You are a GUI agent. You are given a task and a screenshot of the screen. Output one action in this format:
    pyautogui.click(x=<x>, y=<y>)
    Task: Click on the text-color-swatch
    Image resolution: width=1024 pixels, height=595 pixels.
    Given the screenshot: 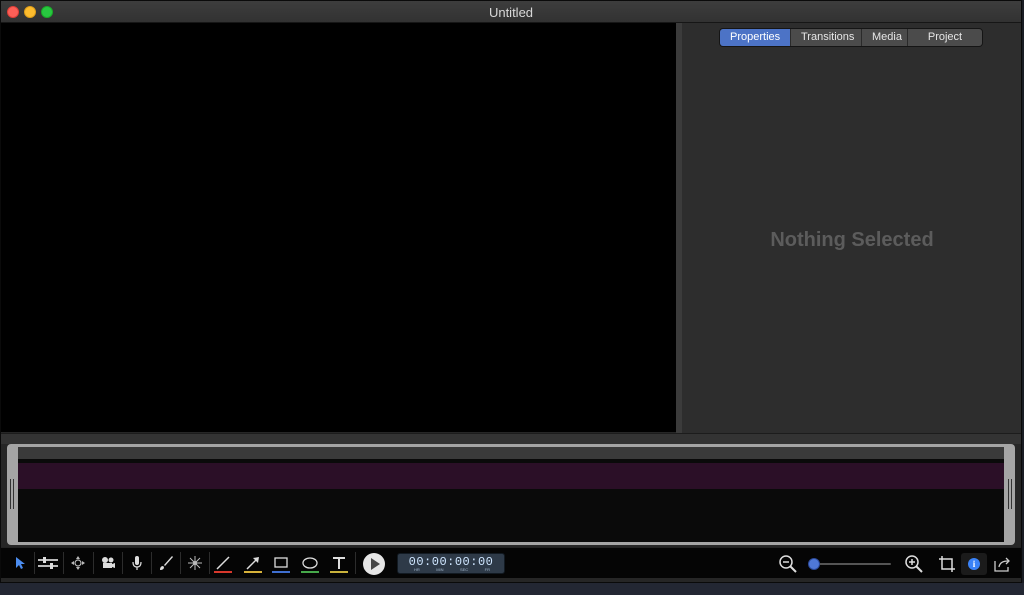 What is the action you would take?
    pyautogui.click(x=339, y=572)
    